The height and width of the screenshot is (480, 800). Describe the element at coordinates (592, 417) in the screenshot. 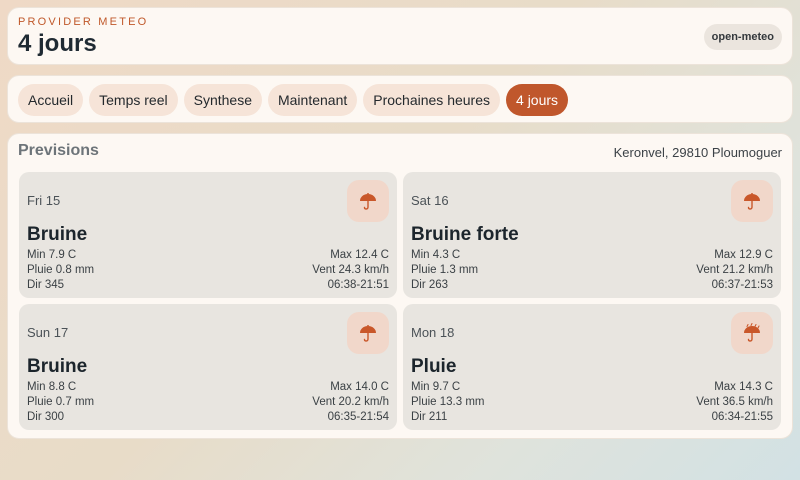

I see `dir-sun-row: Dir 211 06:34-21:55` at that location.